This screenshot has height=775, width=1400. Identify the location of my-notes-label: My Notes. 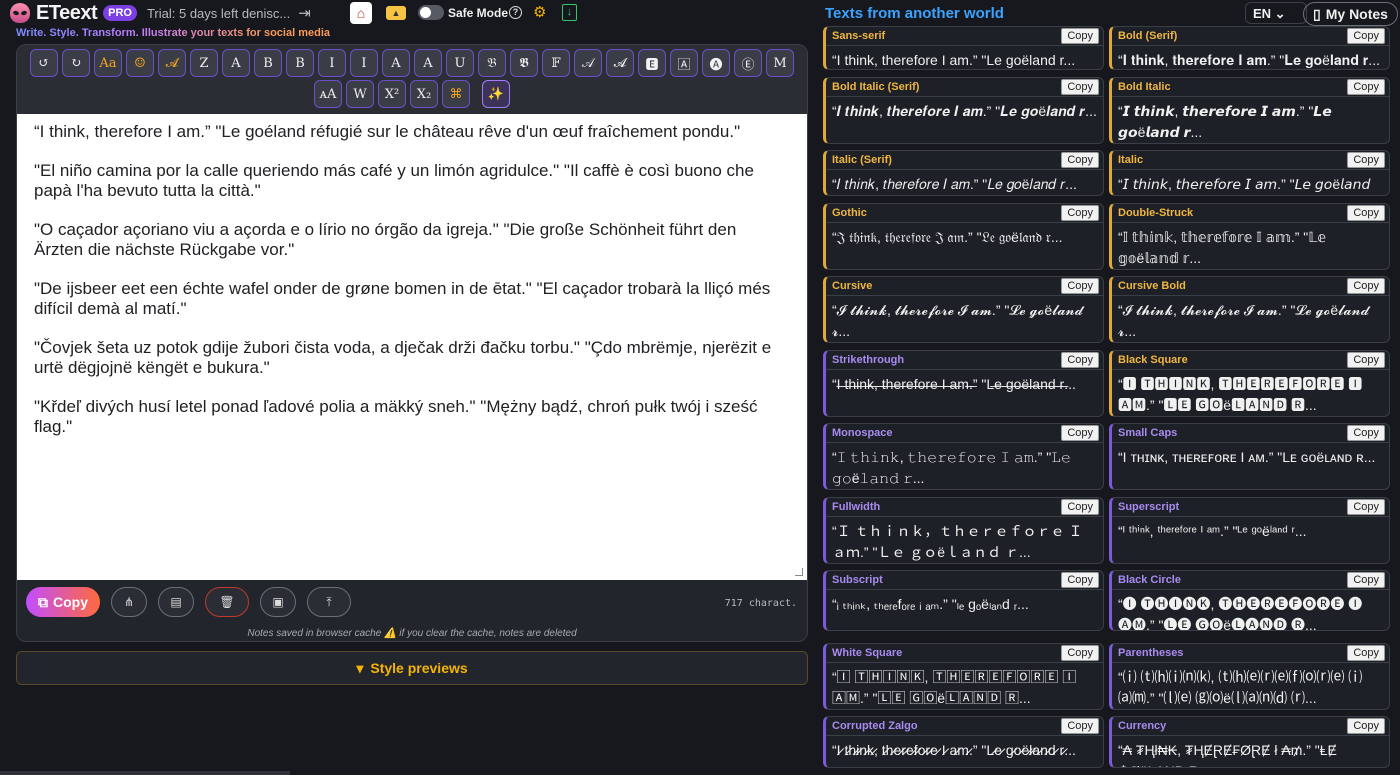
(1356, 14).